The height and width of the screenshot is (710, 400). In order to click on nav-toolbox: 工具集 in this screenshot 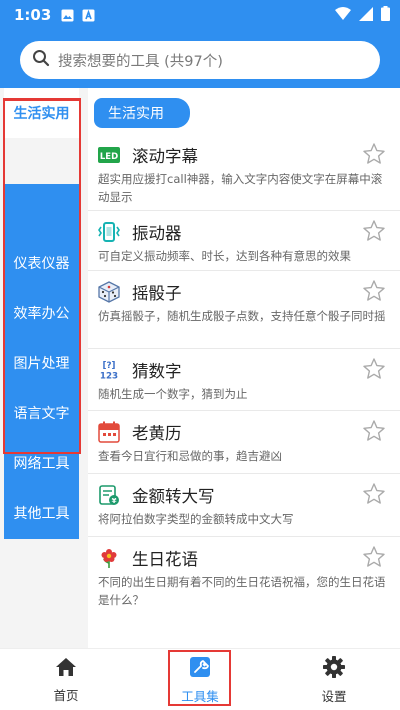, I will do `click(200, 679)`.